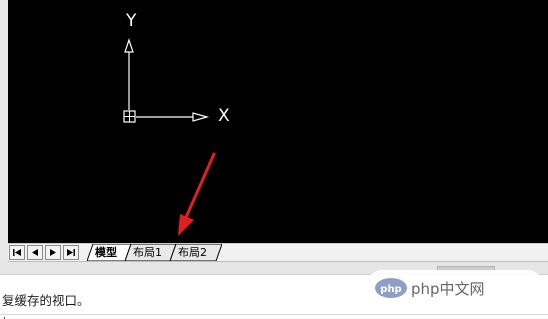  I want to click on previous-tab-button, so click(35, 252).